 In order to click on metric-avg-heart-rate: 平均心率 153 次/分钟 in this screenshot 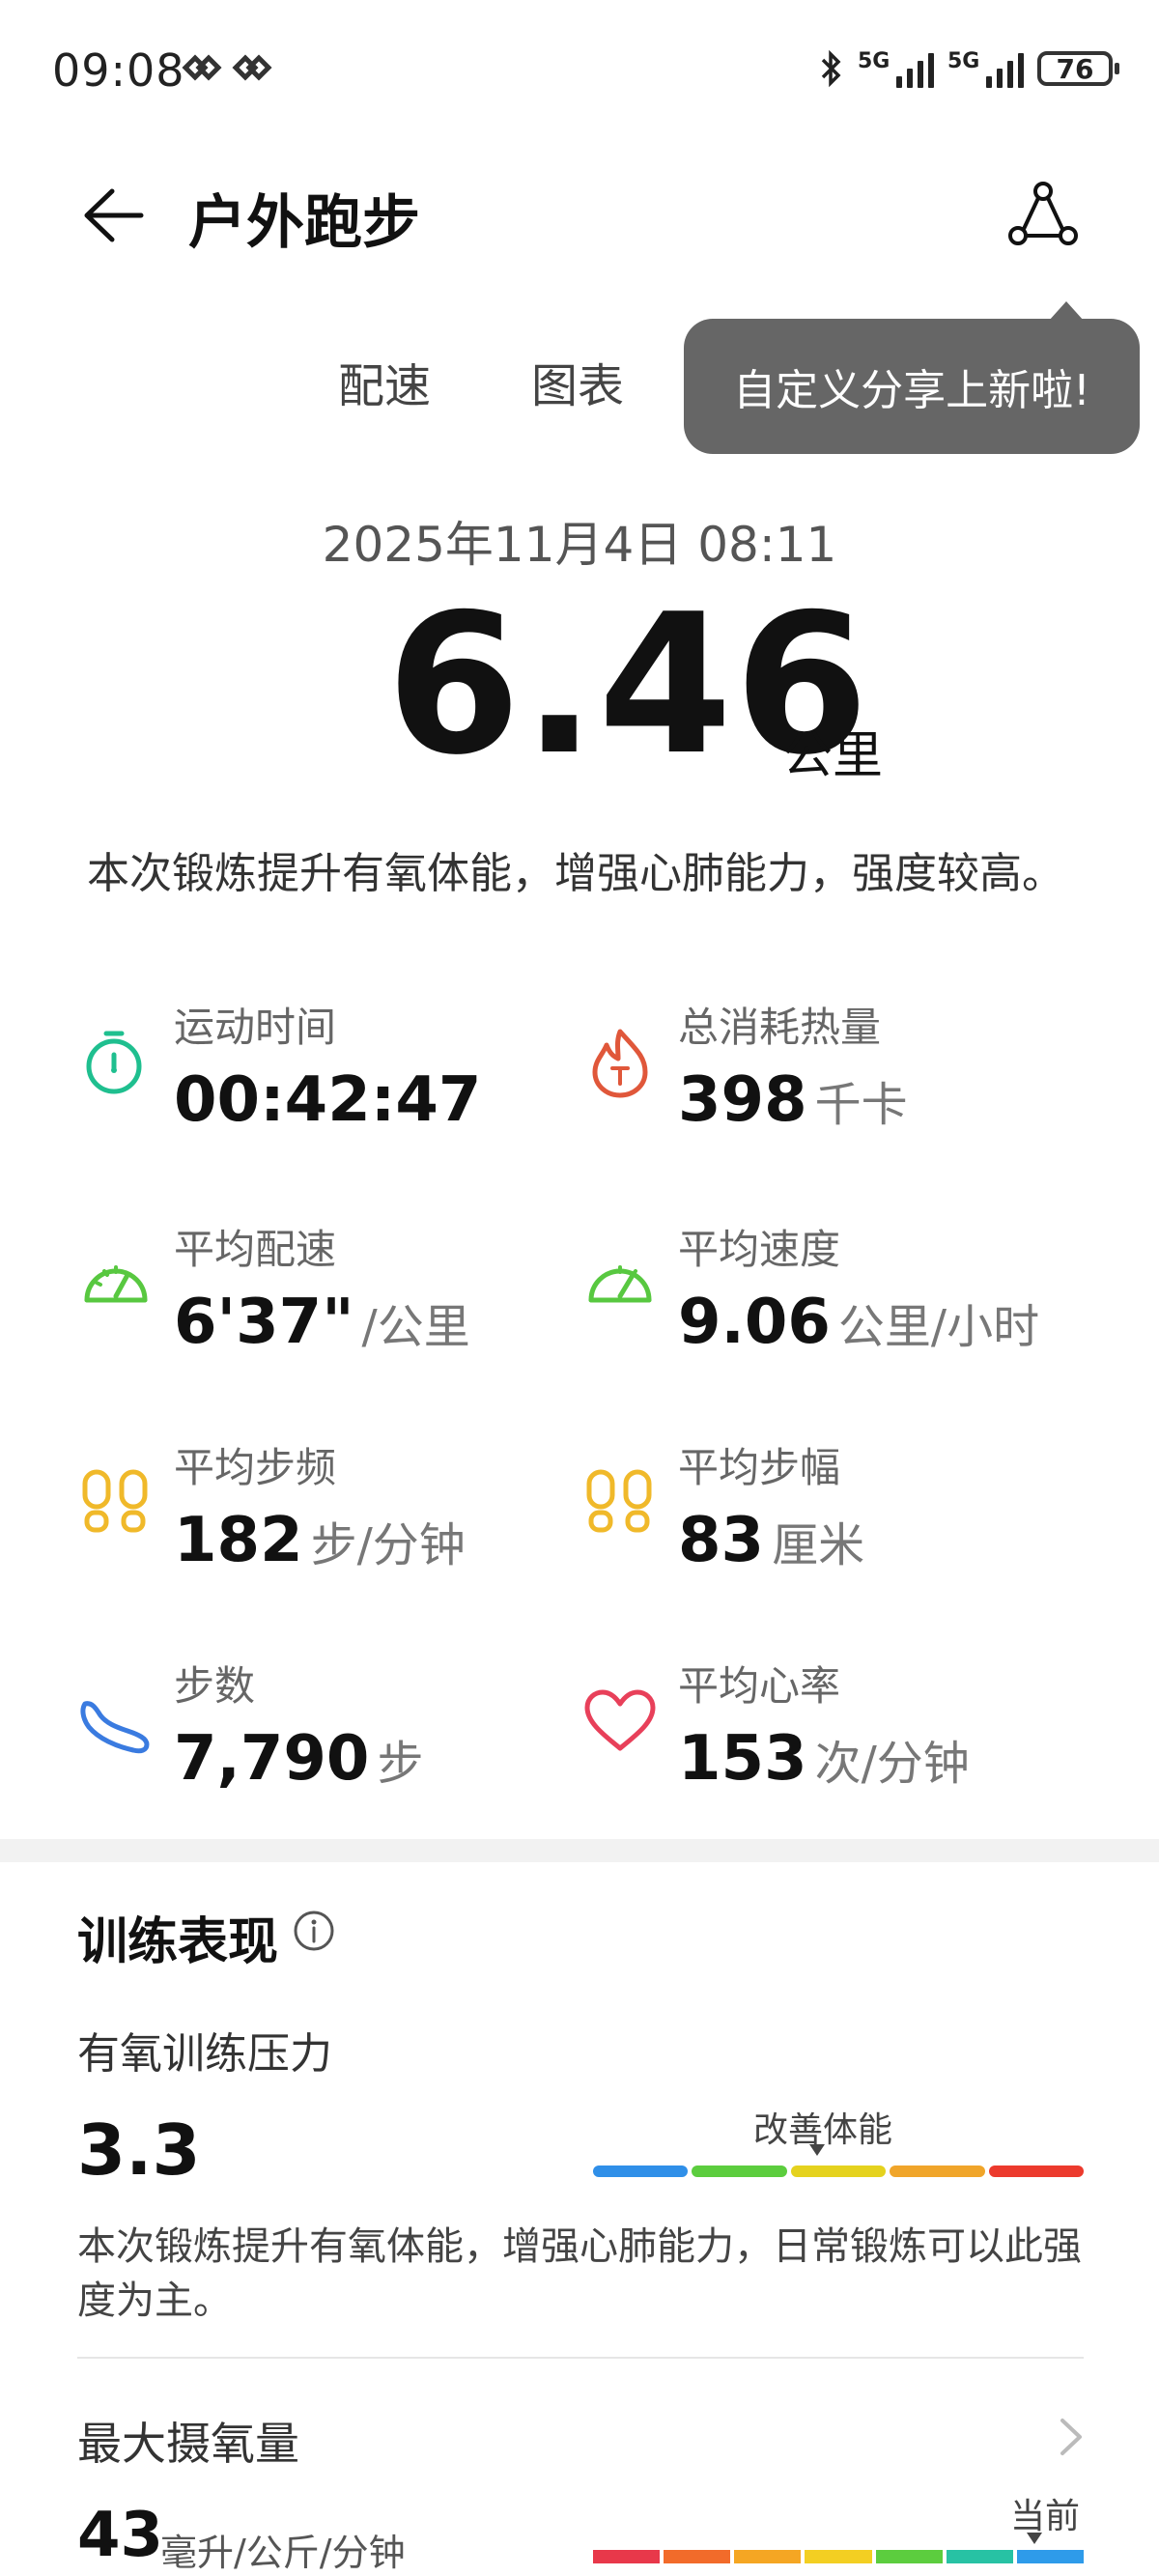, I will do `click(832, 1731)`.